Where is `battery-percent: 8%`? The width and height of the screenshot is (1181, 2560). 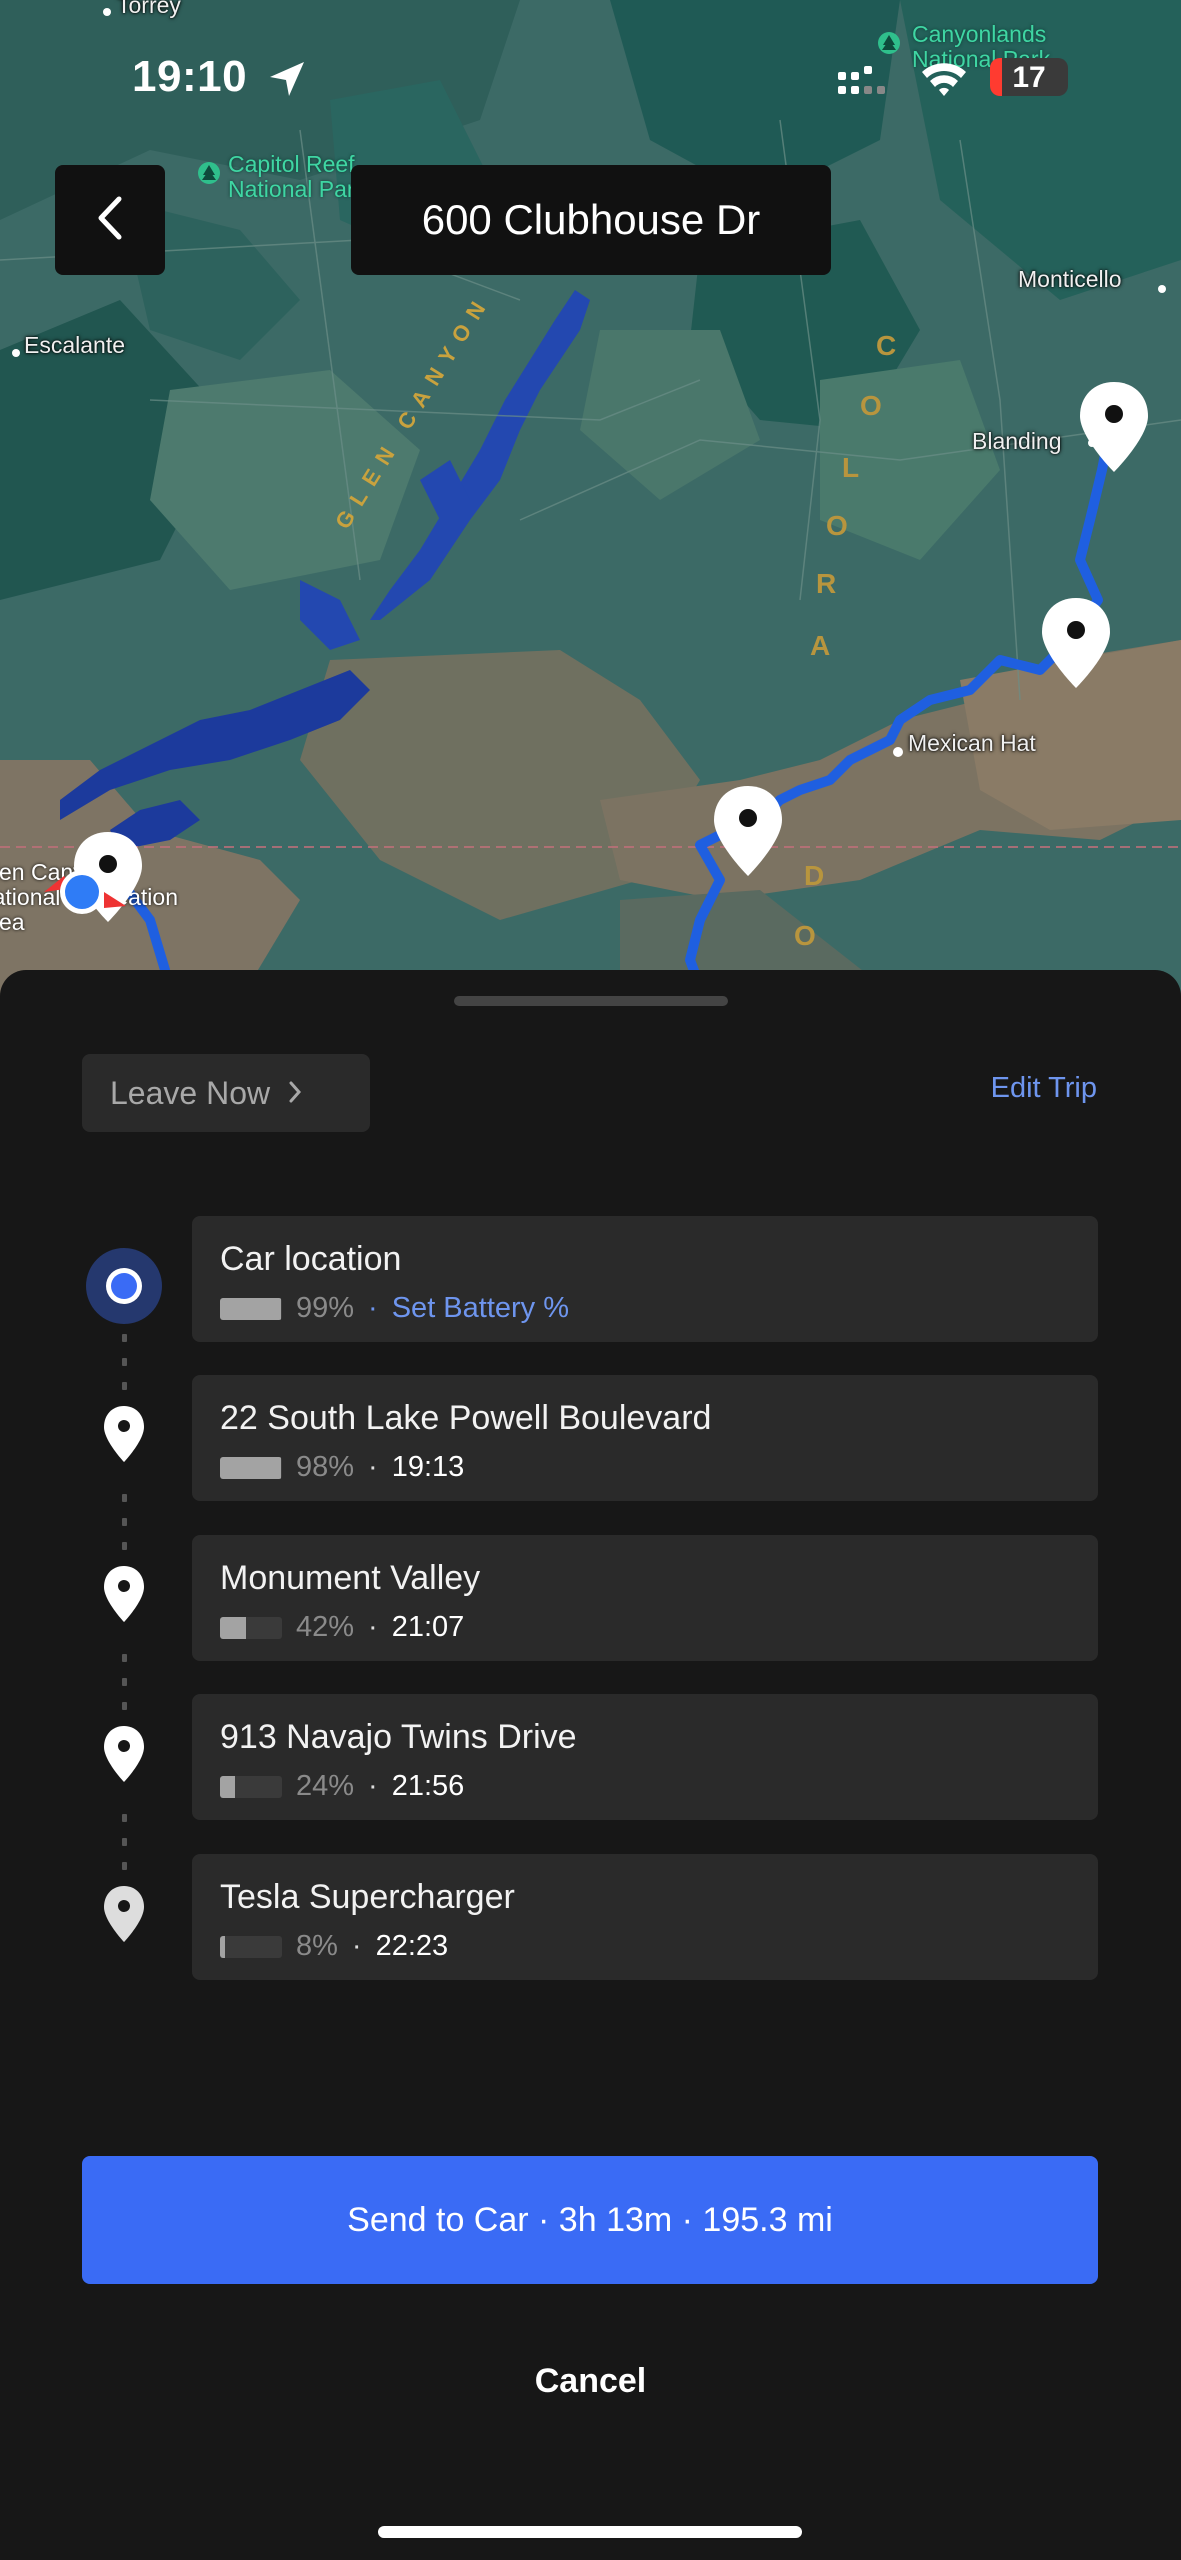 battery-percent: 8% is located at coordinates (317, 1946).